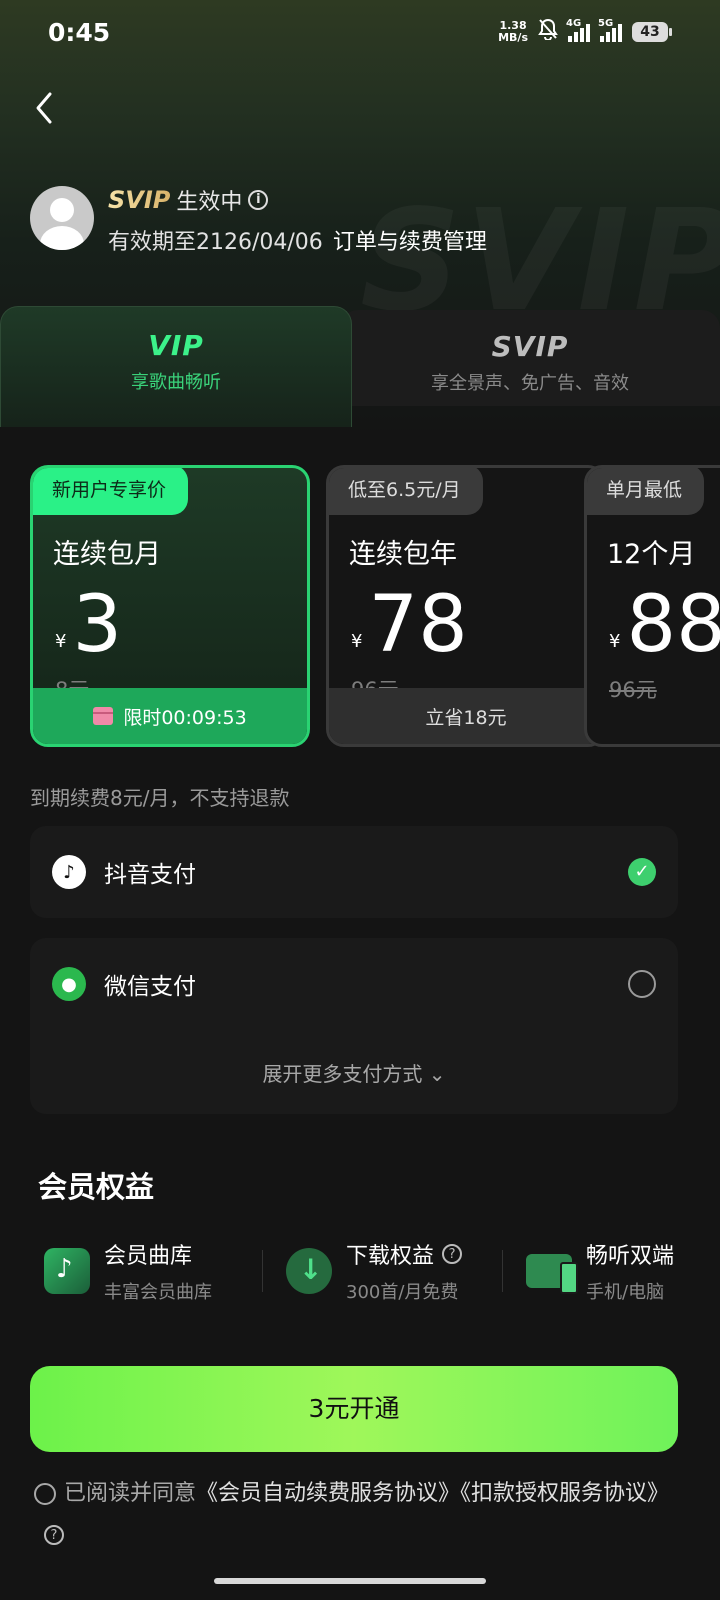  What do you see at coordinates (258, 200) in the screenshot?
I see `info-icon: i` at bounding box center [258, 200].